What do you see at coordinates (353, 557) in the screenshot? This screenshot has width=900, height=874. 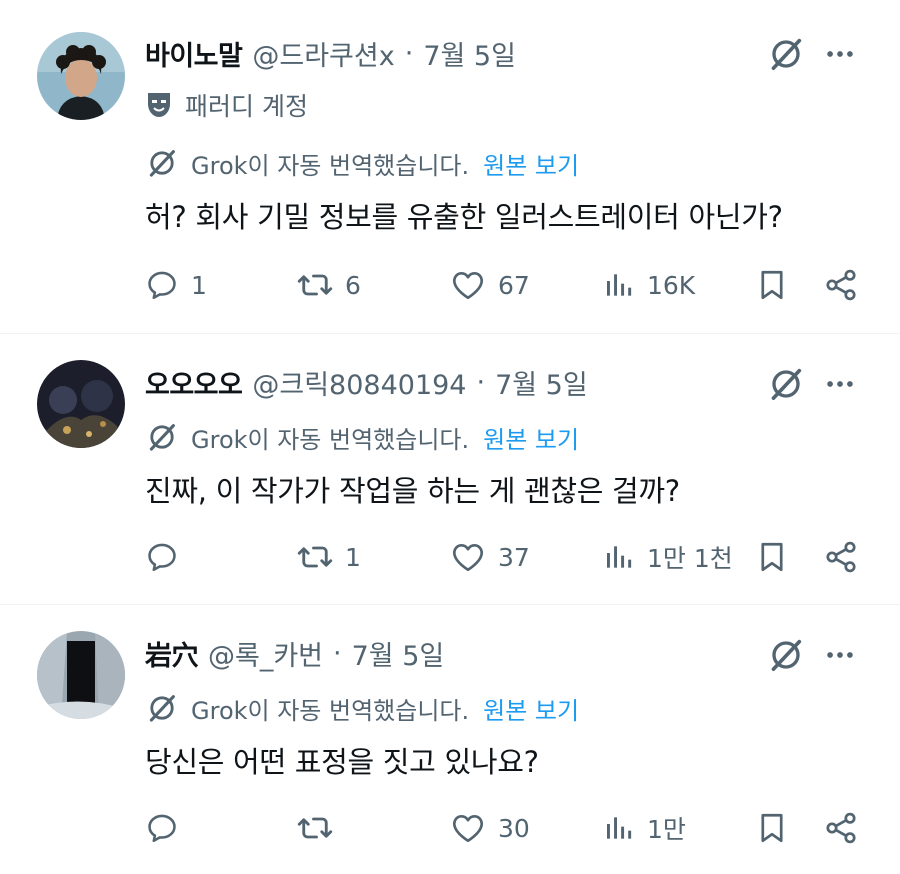 I see `repost-count: 1` at bounding box center [353, 557].